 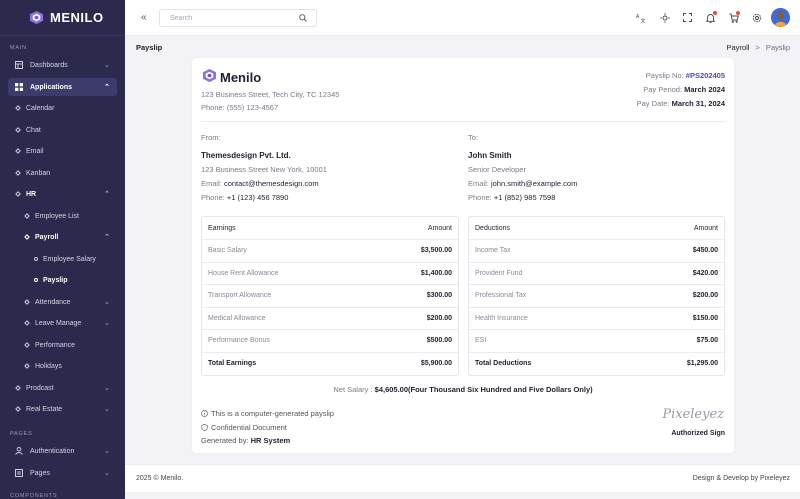 What do you see at coordinates (480, 197) in the screenshot?
I see `to-phone-label: Phone:` at bounding box center [480, 197].